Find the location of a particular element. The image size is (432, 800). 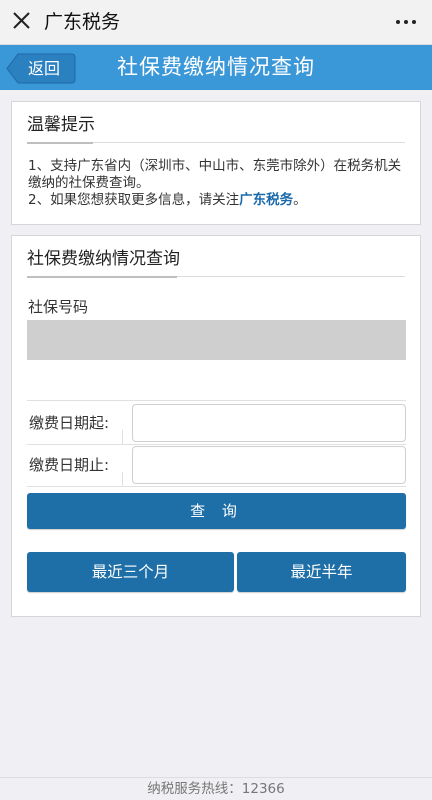

ssn-input is located at coordinates (216, 340).